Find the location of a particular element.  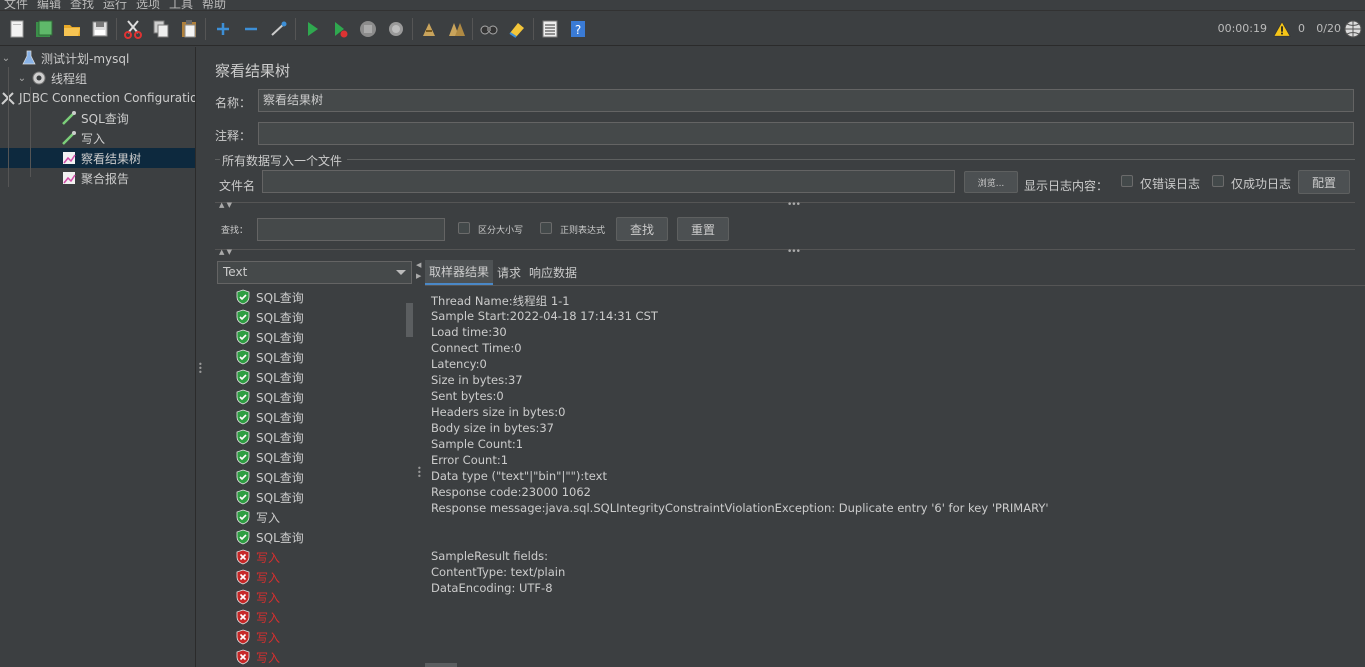

cut-icon is located at coordinates (133, 29).